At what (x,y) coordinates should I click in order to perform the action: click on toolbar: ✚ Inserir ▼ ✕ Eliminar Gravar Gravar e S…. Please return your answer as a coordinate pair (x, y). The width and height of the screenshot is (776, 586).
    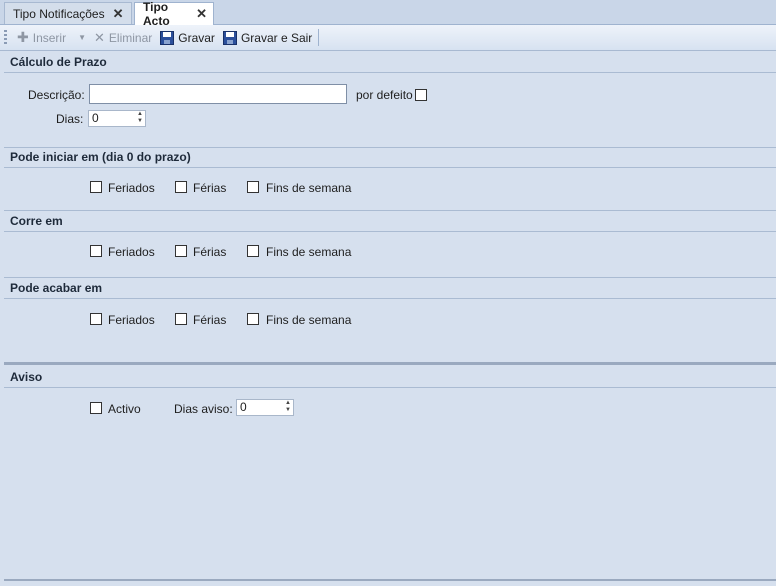
    Looking at the image, I should click on (388, 38).